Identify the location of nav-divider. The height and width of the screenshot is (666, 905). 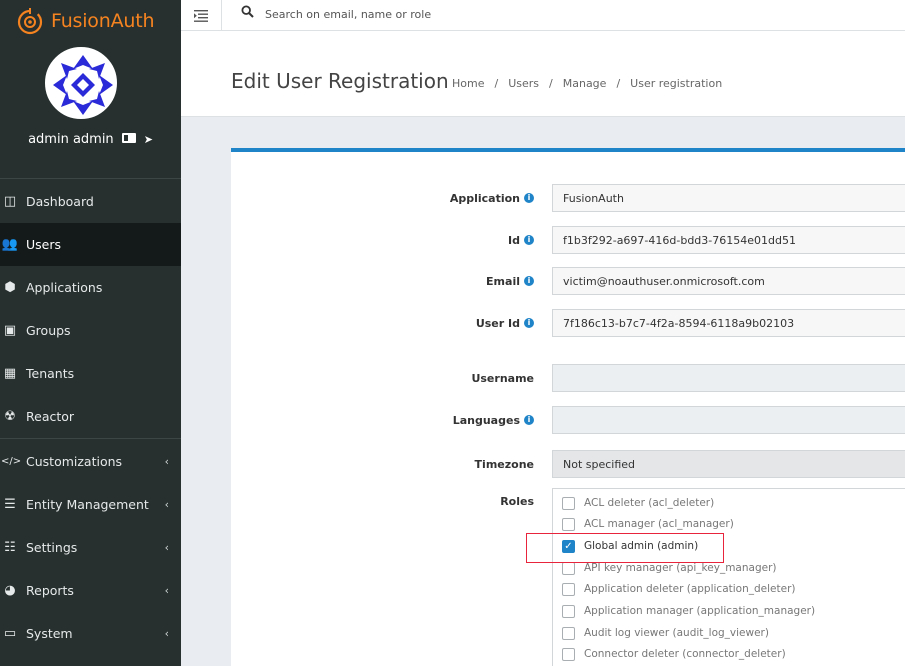
(90, 178).